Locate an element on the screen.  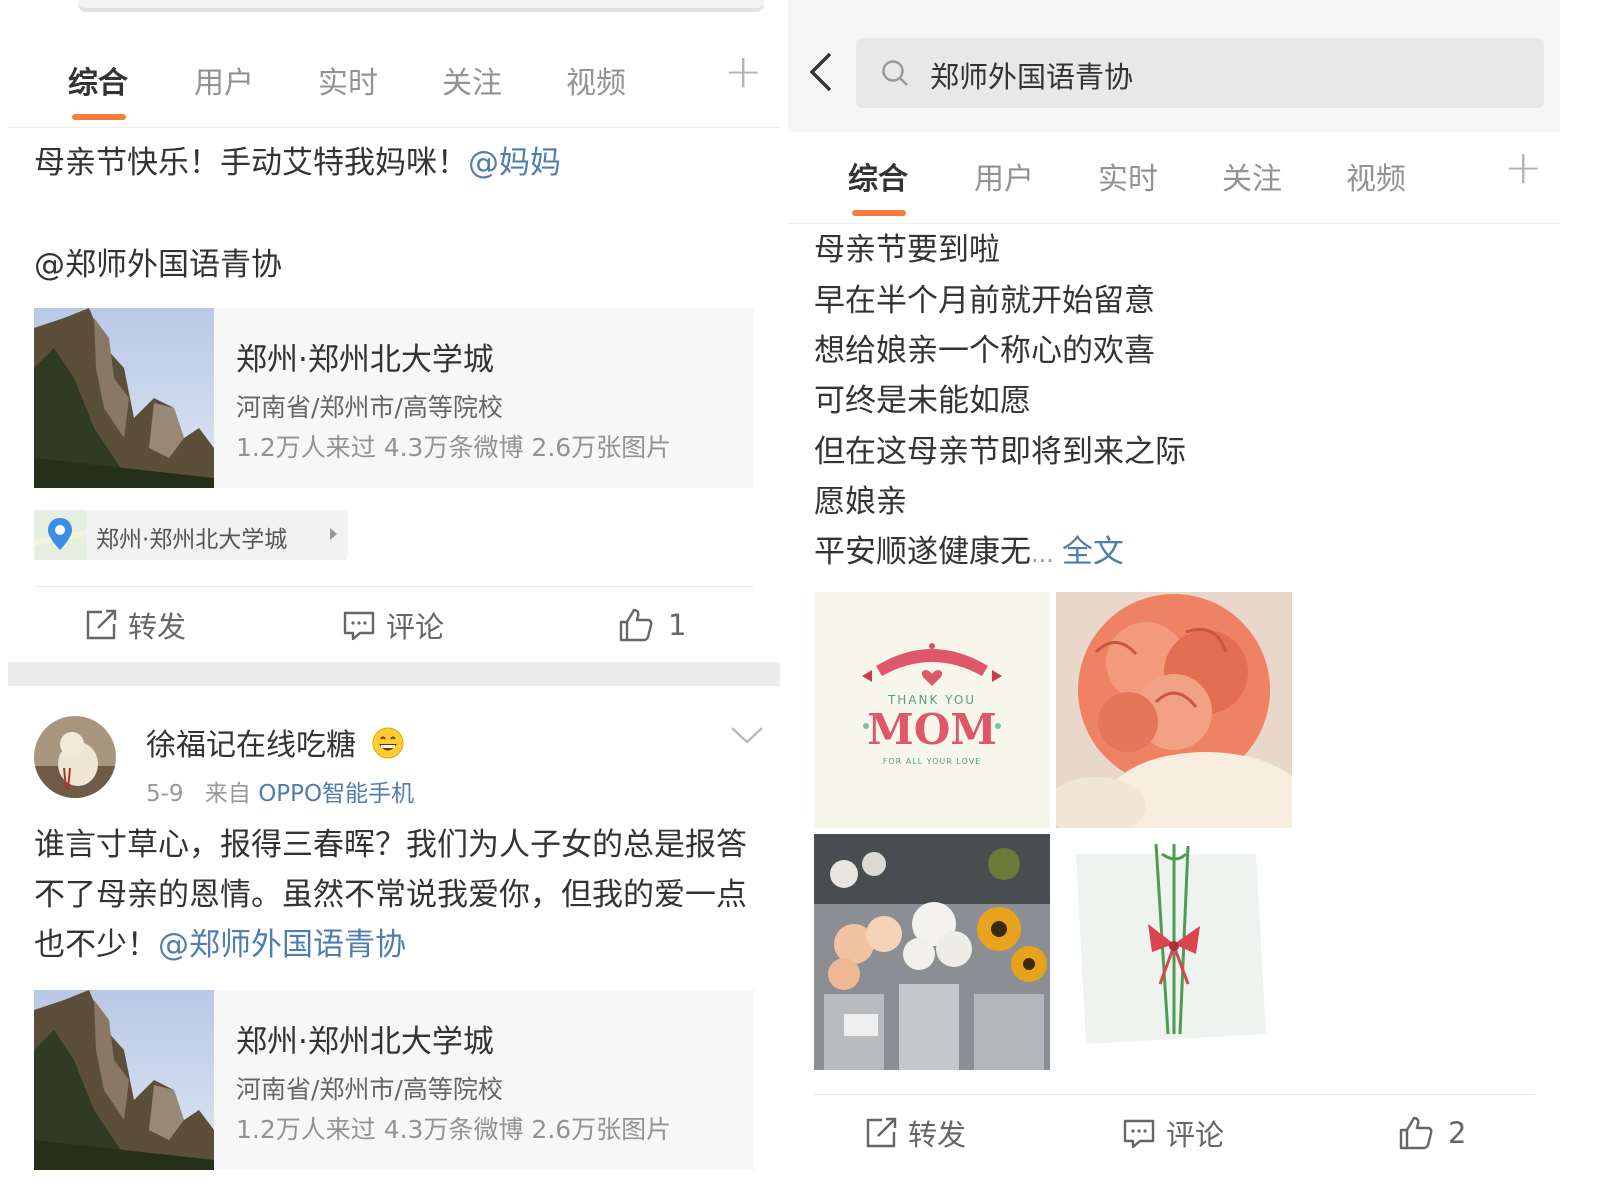
search-box-edge is located at coordinates (421, 6).